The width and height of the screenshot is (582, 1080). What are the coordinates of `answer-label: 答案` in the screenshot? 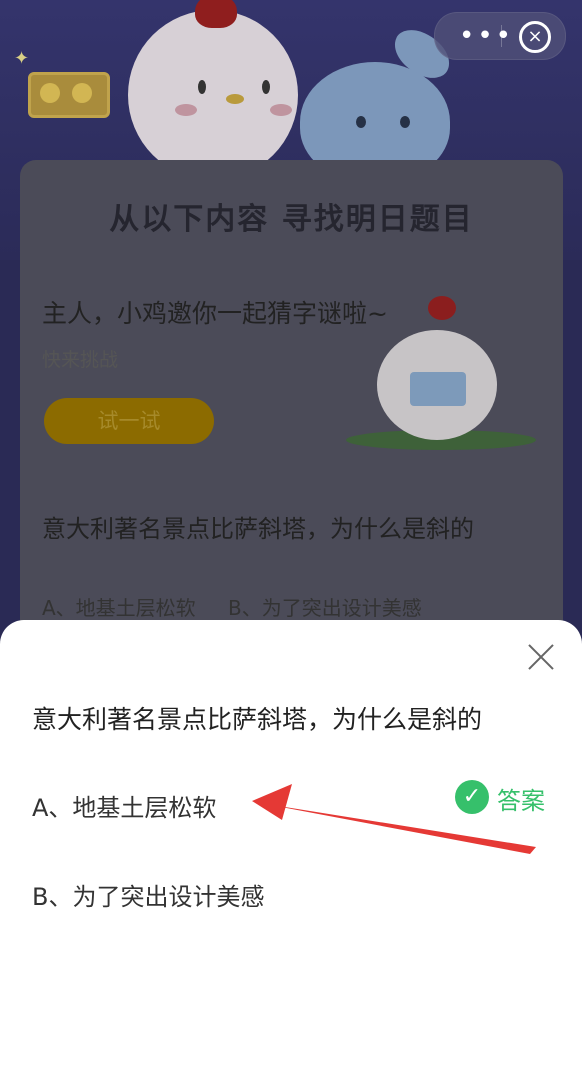 It's located at (521, 801).